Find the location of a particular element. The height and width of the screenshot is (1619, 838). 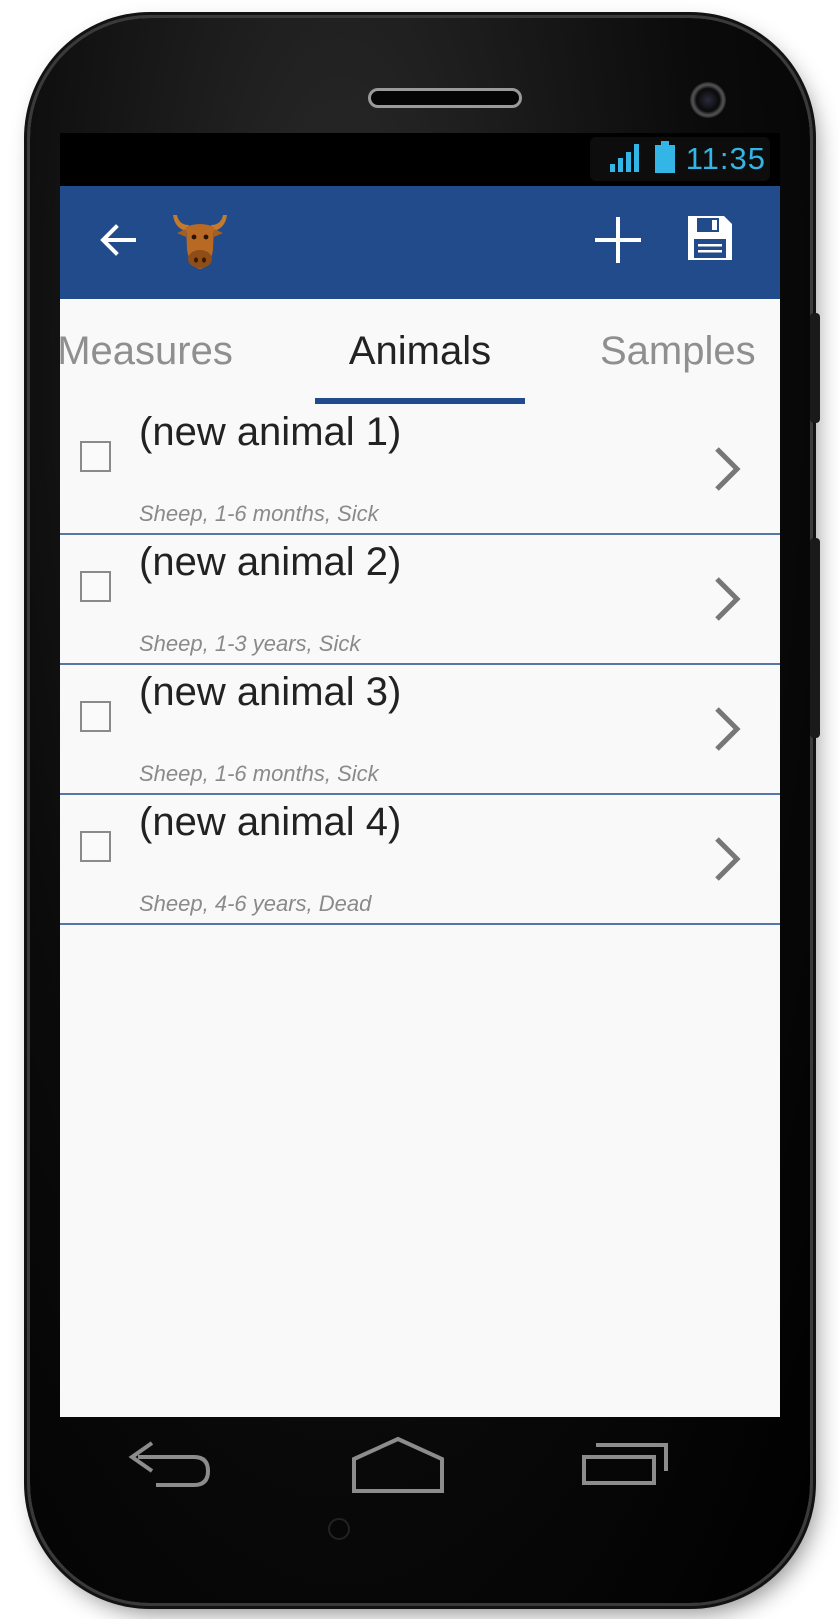

save-button is located at coordinates (710, 240).